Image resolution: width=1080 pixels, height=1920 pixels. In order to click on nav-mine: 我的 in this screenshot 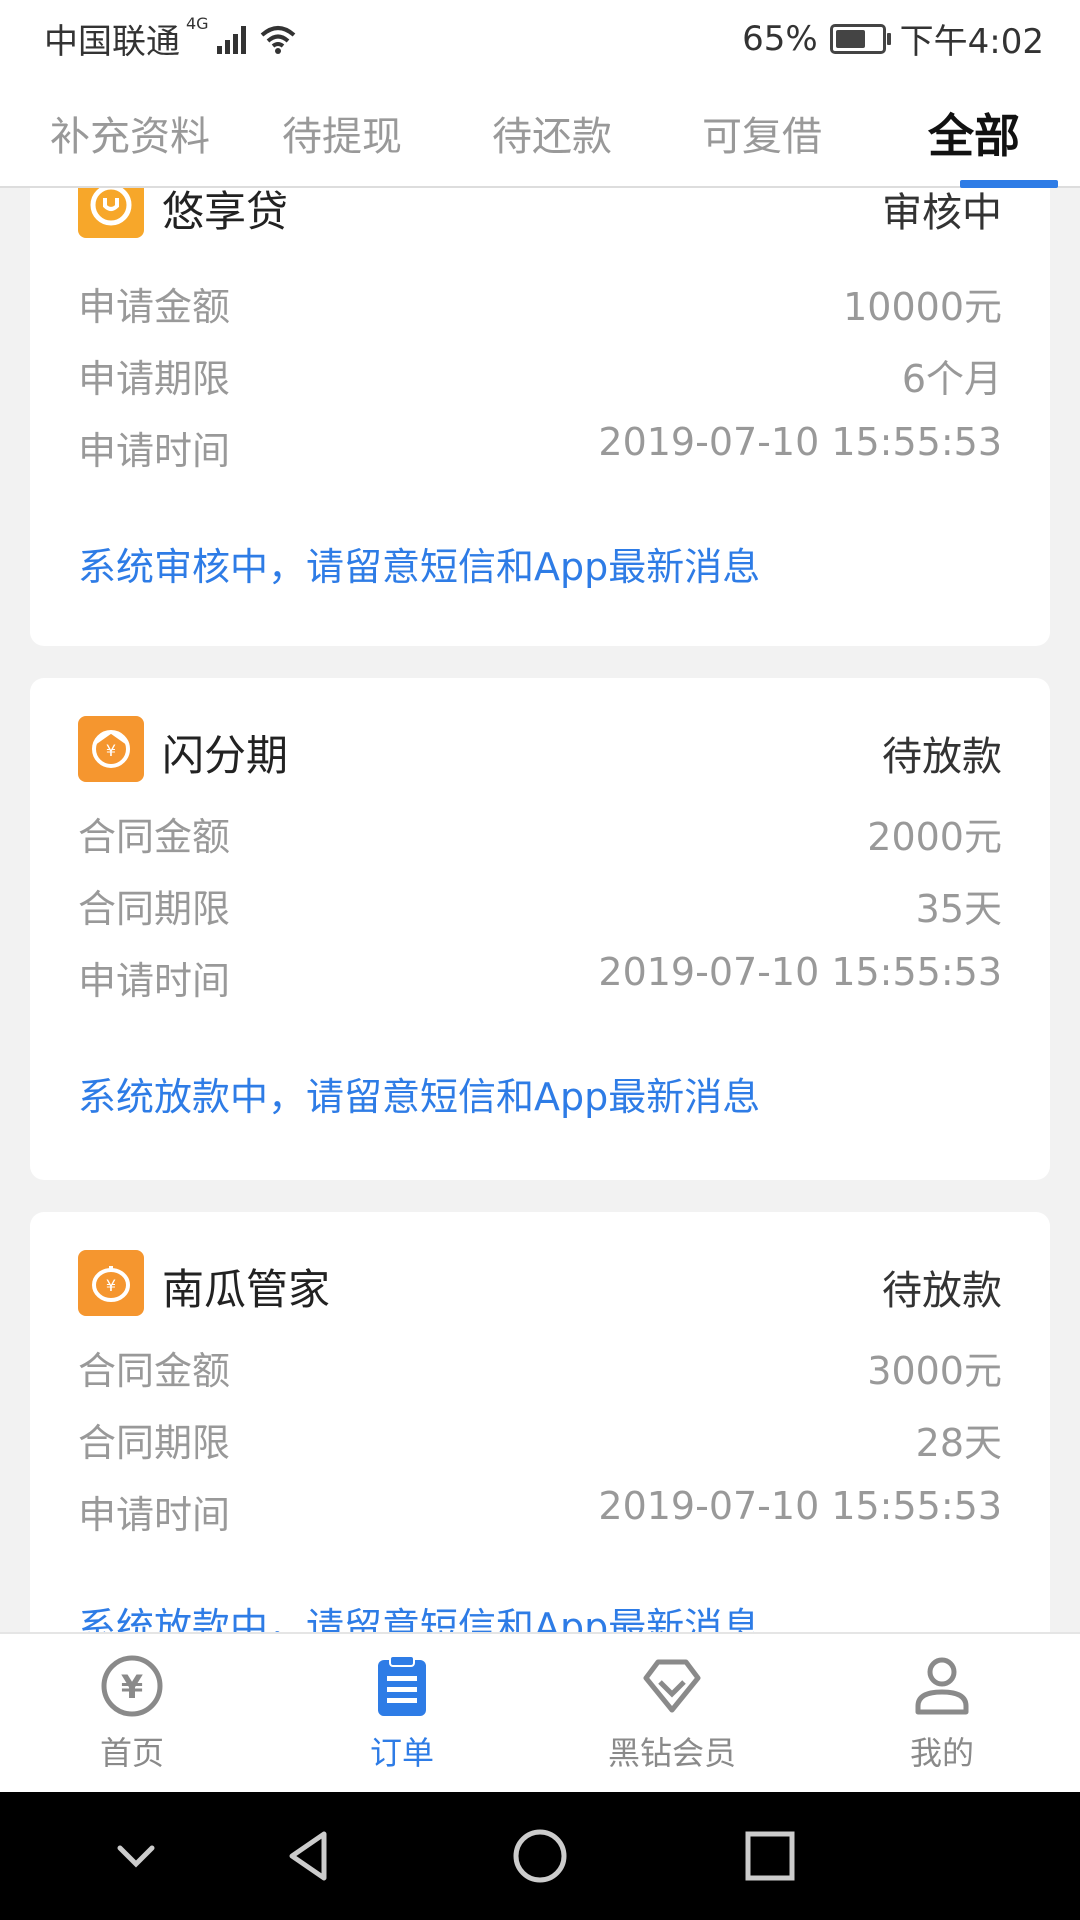, I will do `click(942, 1713)`.